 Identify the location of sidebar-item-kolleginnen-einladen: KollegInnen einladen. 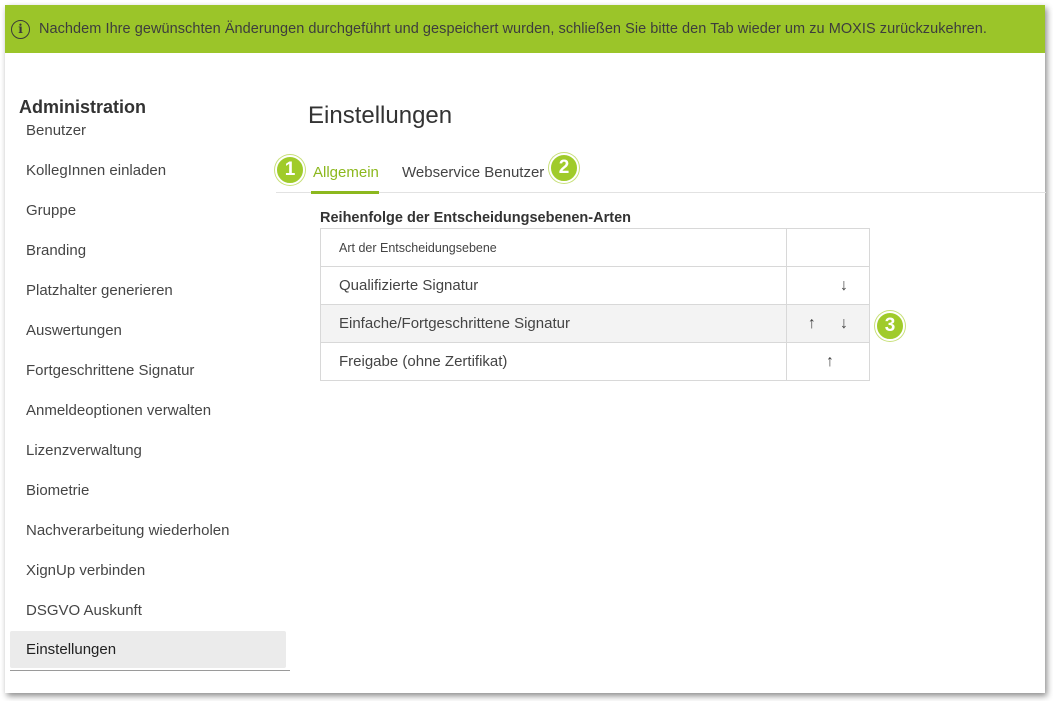
(148, 171).